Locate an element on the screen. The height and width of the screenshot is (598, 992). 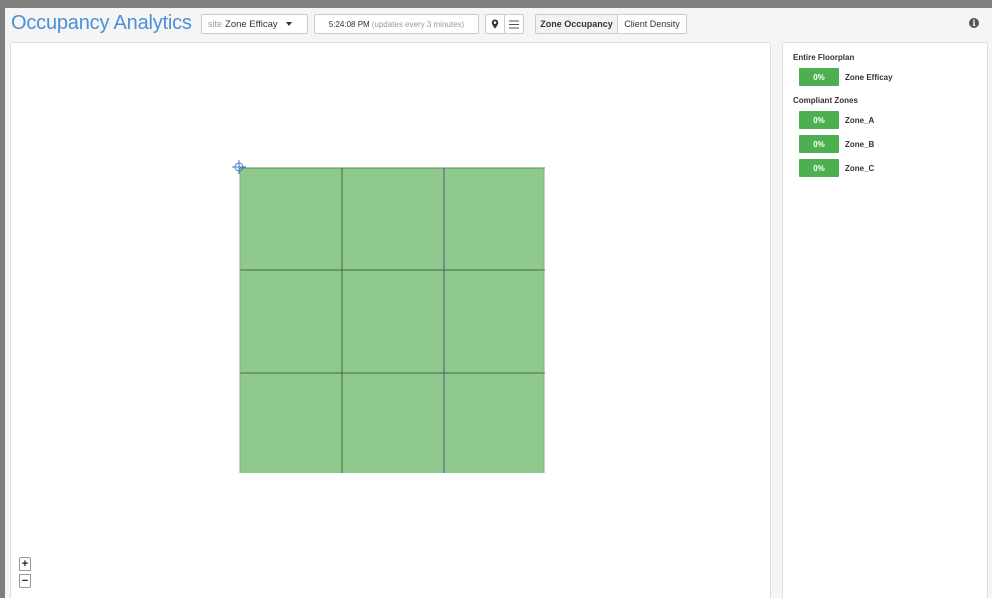
refresh-time-button: 5:24:08 PM (updates every 3 minutes) is located at coordinates (396, 24).